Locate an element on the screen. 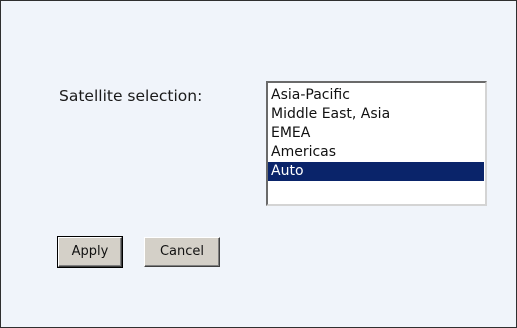 The height and width of the screenshot is (328, 517). apply-button: Apply is located at coordinates (90, 252).